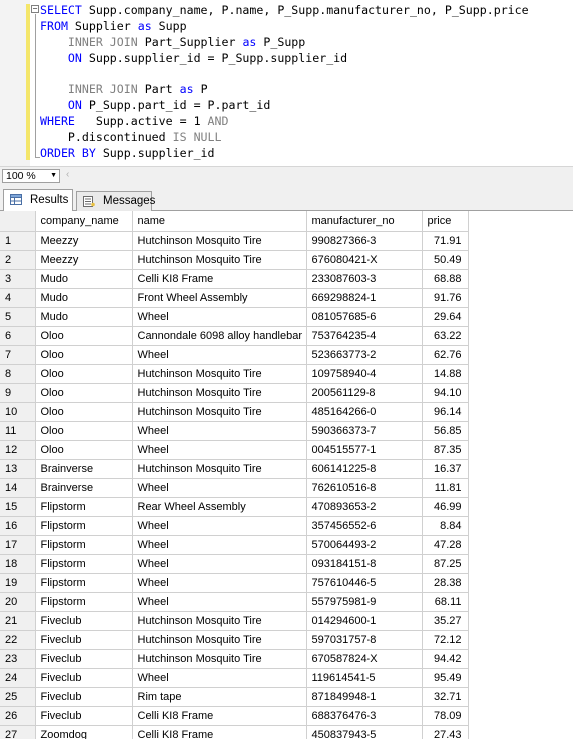 The height and width of the screenshot is (739, 573). I want to click on row-number: 8, so click(18, 374).